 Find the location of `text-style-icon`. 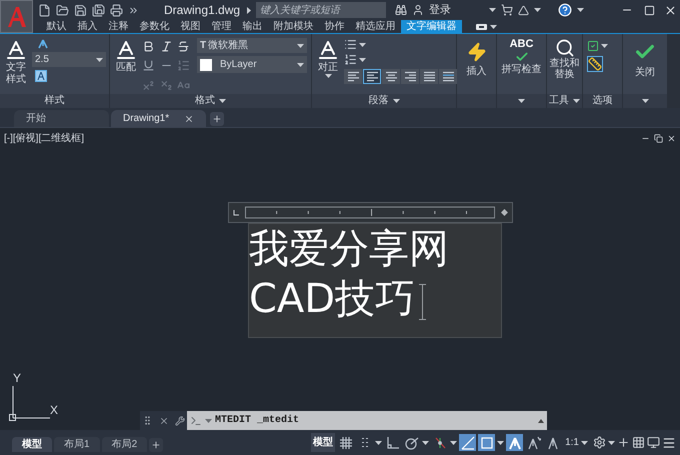

text-style-icon is located at coordinates (16, 50).